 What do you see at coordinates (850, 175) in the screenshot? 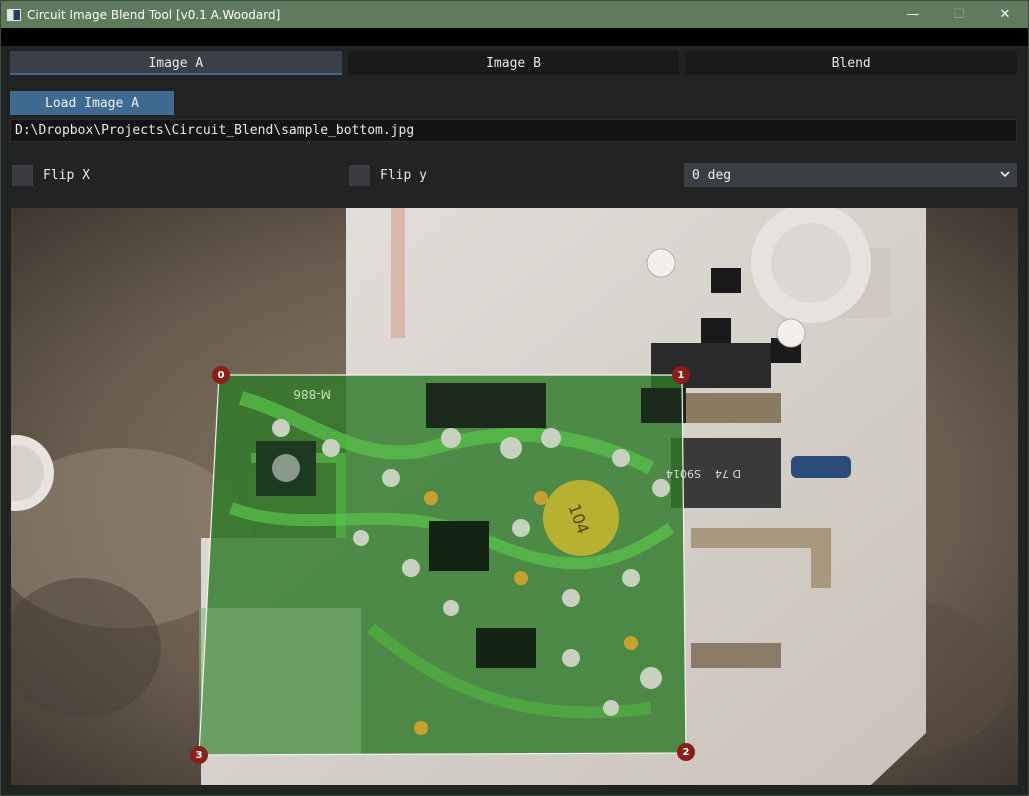
I see `rotation-select: 0 deg` at bounding box center [850, 175].